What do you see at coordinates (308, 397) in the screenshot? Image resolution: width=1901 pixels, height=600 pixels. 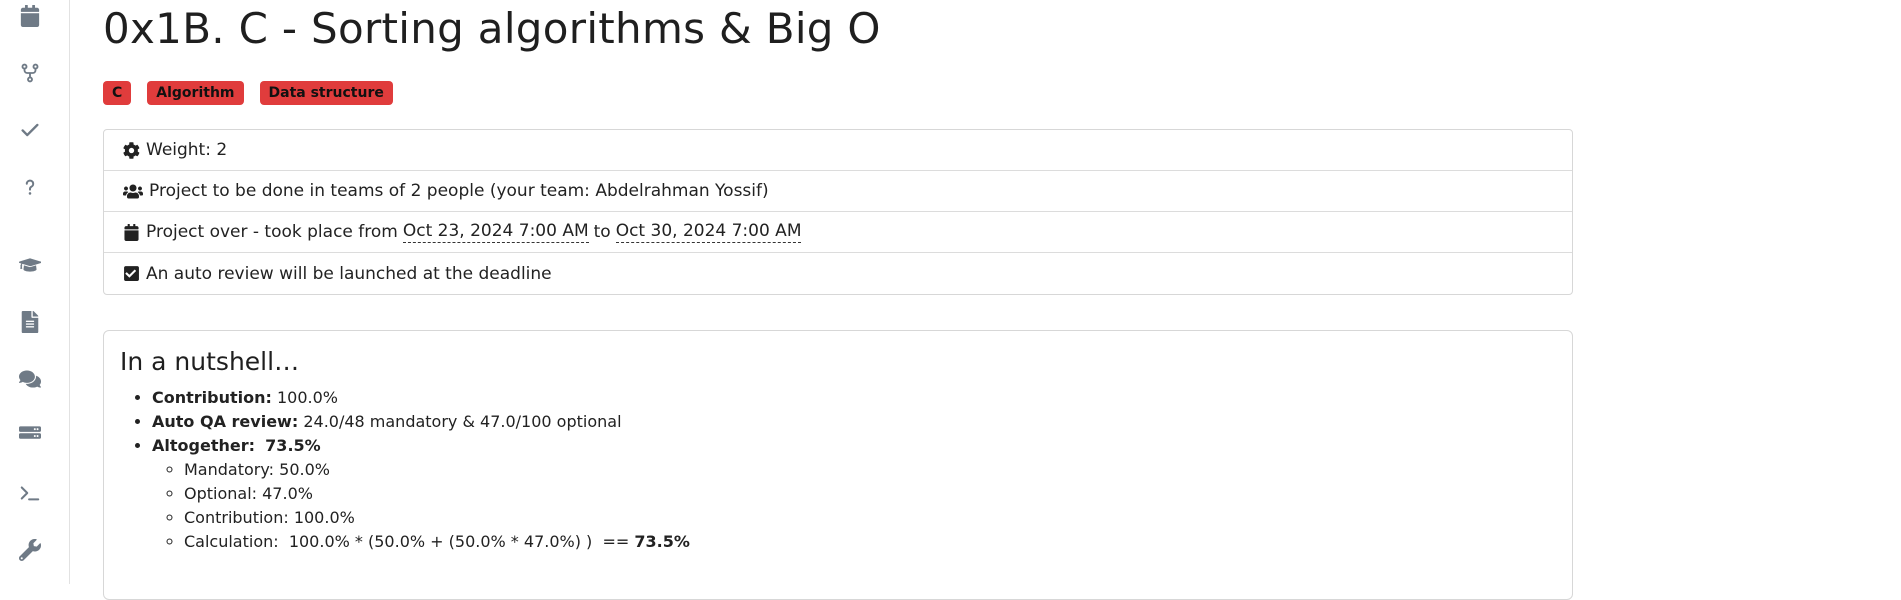 I see `contribution-value: 100.0%` at bounding box center [308, 397].